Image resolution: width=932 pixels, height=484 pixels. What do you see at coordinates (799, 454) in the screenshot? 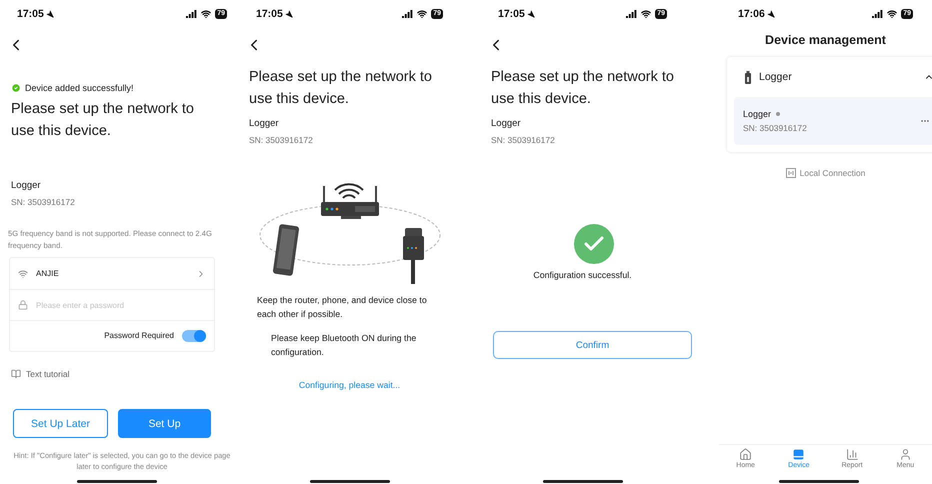
I see `device-icon` at bounding box center [799, 454].